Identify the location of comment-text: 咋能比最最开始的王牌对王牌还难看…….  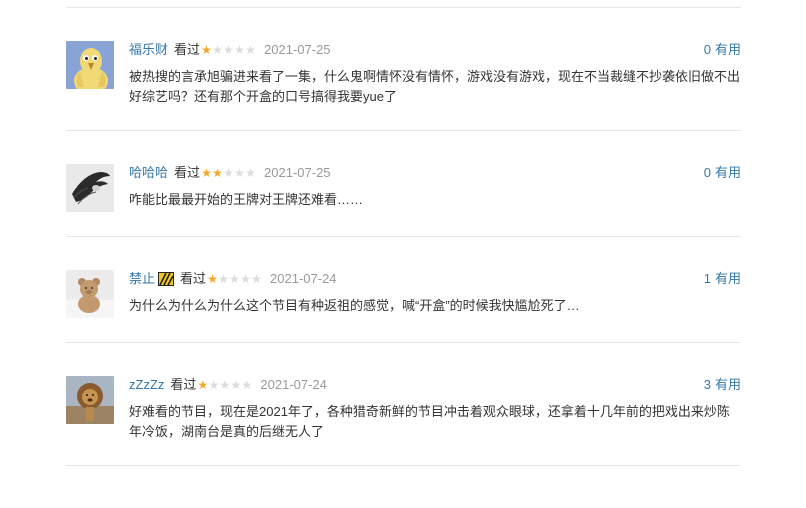
(246, 199).